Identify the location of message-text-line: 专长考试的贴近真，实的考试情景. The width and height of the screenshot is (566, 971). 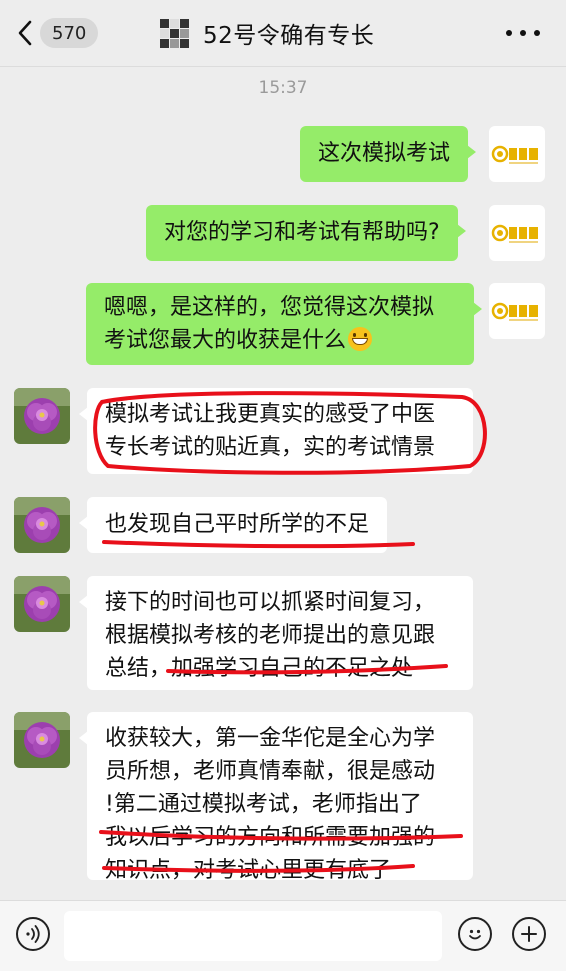
(270, 447).